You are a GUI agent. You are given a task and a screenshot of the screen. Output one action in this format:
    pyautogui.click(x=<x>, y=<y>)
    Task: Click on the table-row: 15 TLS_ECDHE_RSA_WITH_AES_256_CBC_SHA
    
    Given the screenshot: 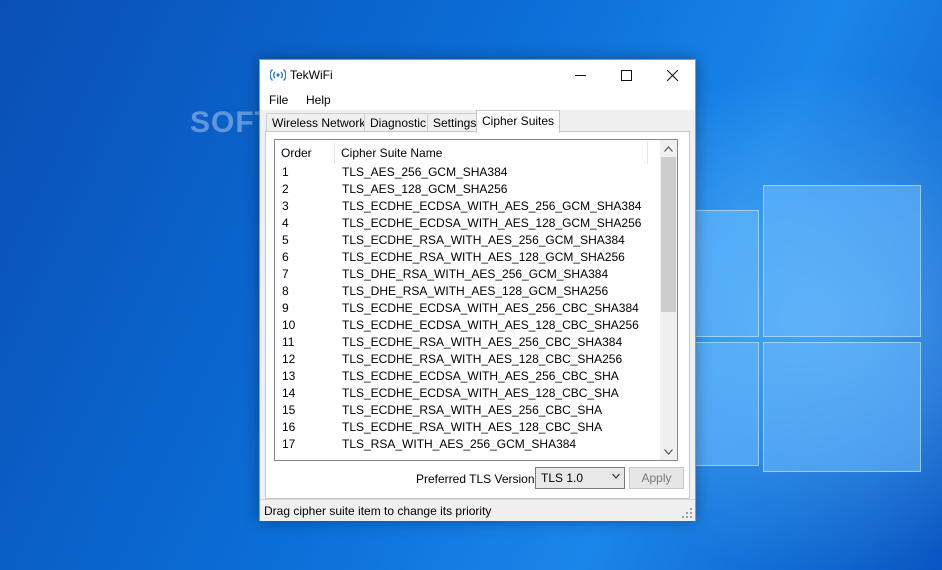 What is the action you would take?
    pyautogui.click(x=468, y=410)
    